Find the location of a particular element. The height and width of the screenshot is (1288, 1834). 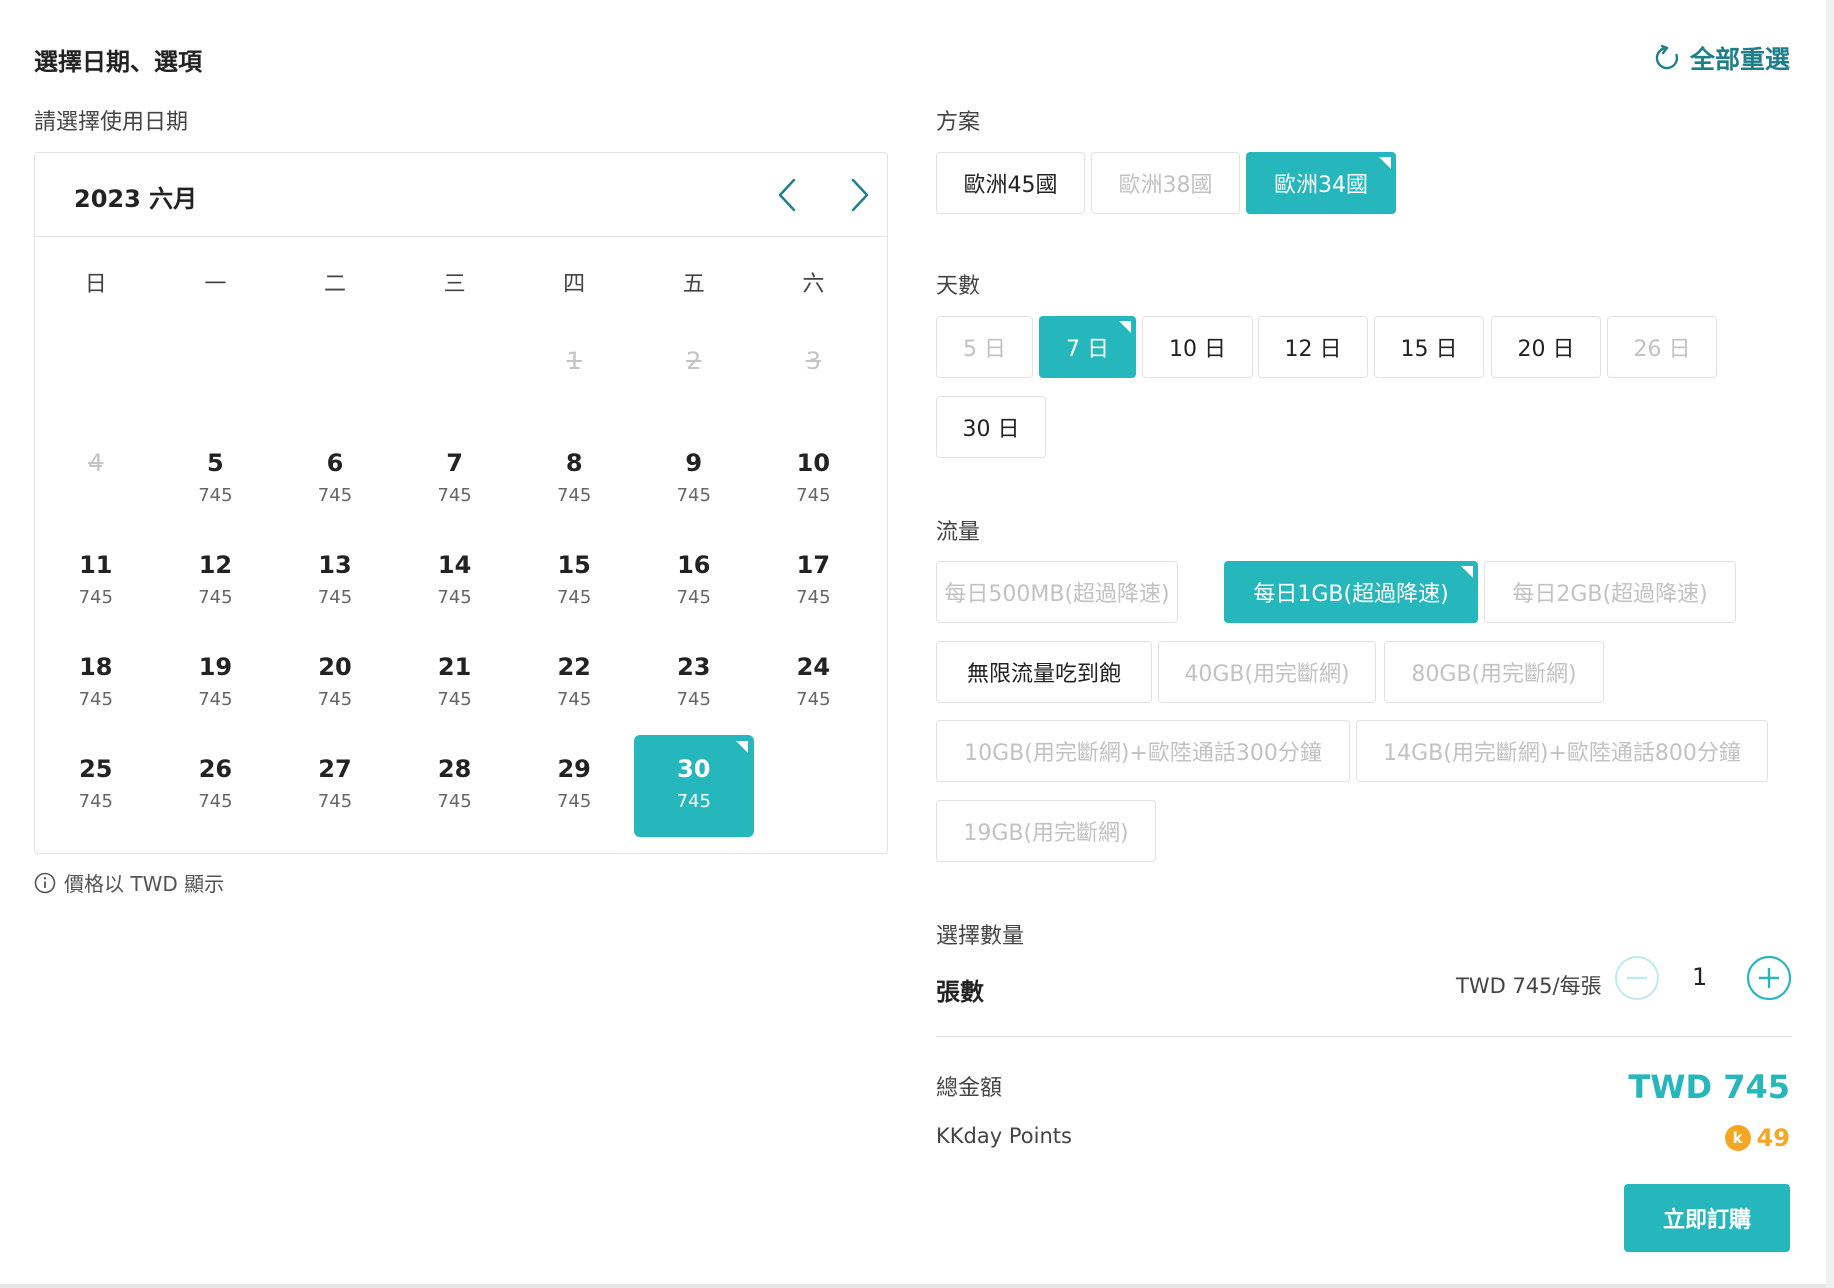

data-option: 每日1GB(超過降速) is located at coordinates (1351, 592).